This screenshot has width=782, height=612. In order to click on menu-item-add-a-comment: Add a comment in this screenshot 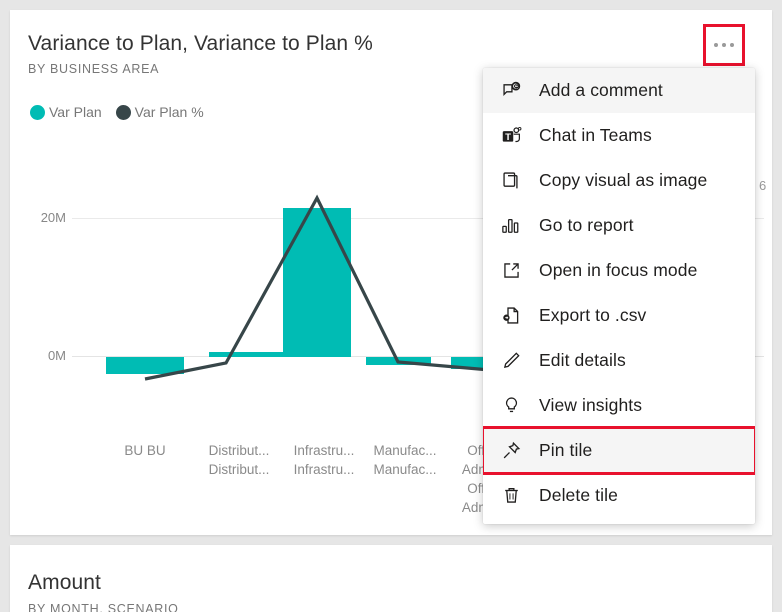, I will do `click(619, 90)`.